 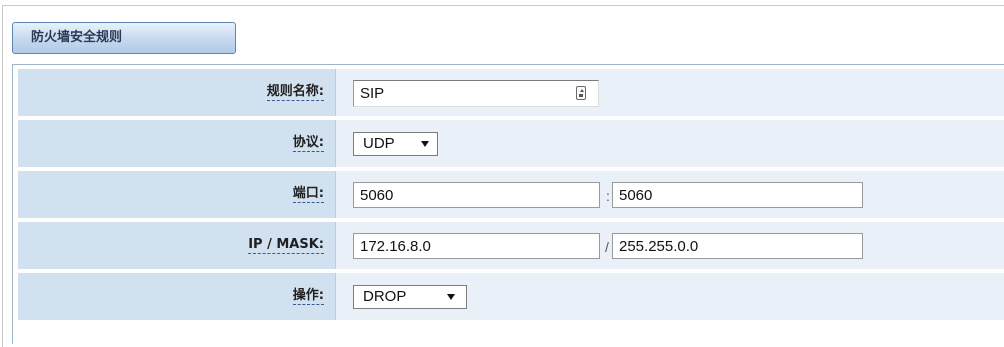 What do you see at coordinates (410, 297) in the screenshot?
I see `action-select: DROP` at bounding box center [410, 297].